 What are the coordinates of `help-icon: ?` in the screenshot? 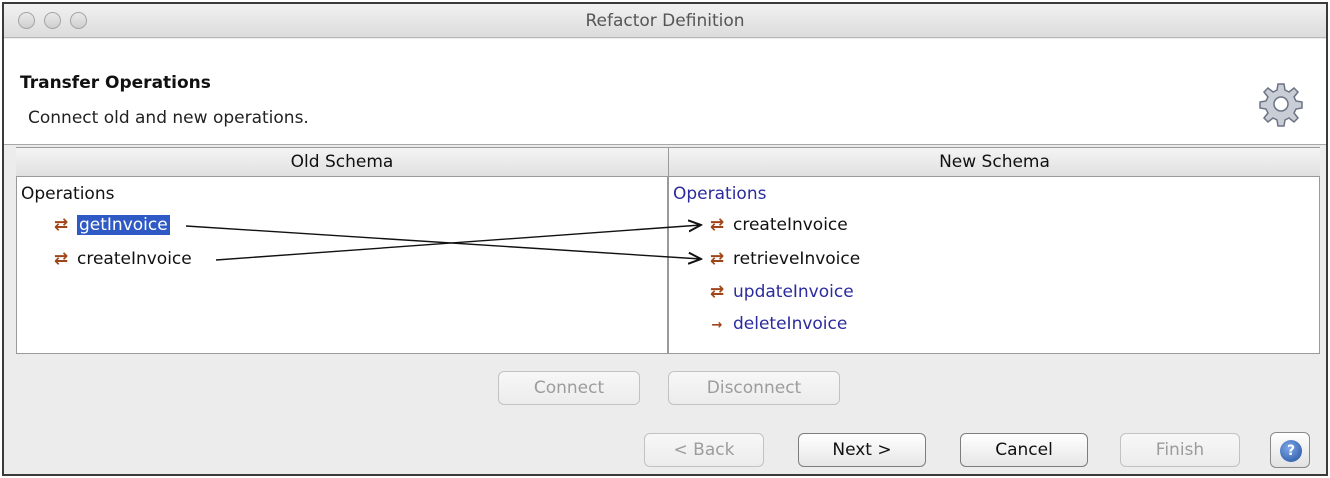 It's located at (1291, 451).